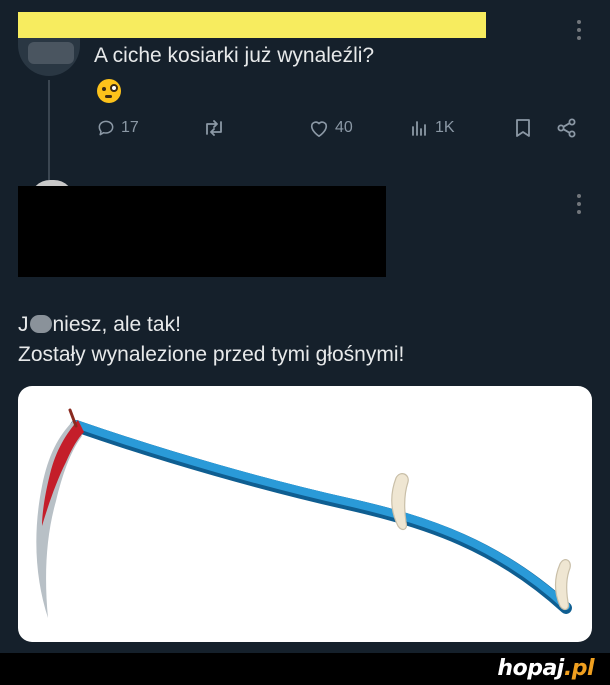  I want to click on like-button: 40, so click(330, 128).